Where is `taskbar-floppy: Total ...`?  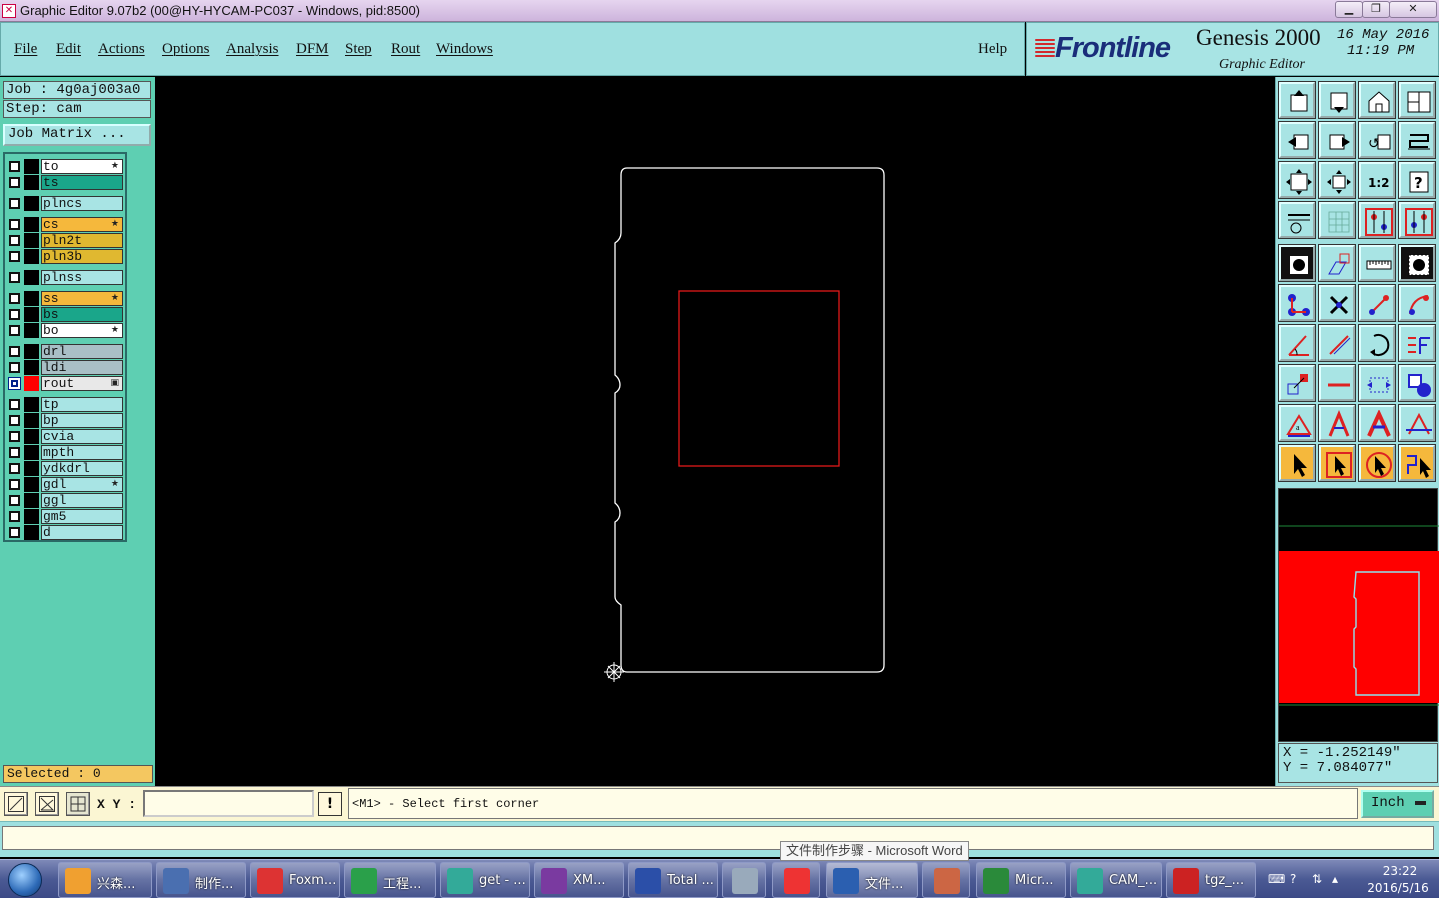
taskbar-floppy: Total ... is located at coordinates (673, 880).